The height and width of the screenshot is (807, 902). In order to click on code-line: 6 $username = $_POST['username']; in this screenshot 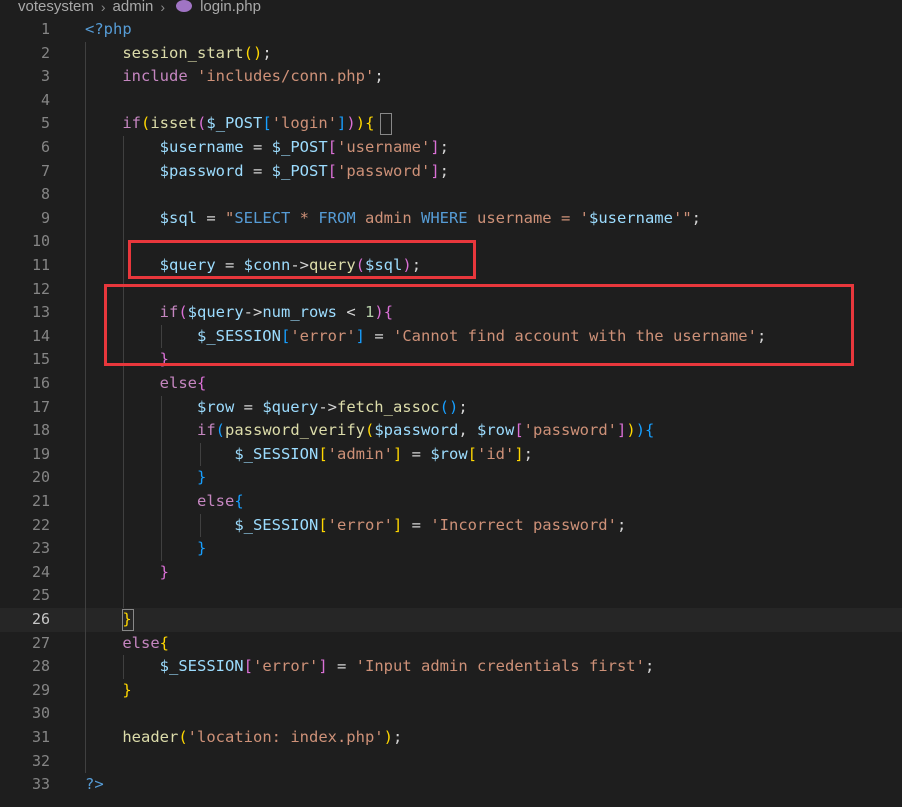, I will do `click(451, 148)`.